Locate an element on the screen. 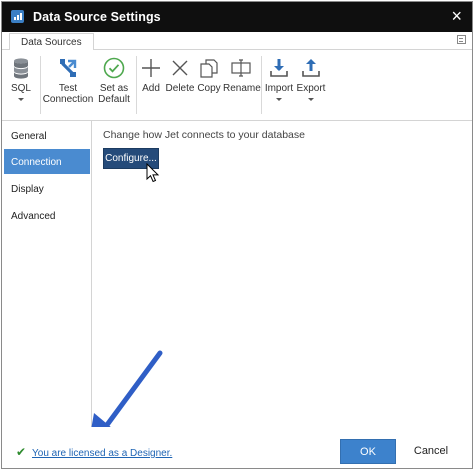  checkmark-circle-icon is located at coordinates (114, 68).